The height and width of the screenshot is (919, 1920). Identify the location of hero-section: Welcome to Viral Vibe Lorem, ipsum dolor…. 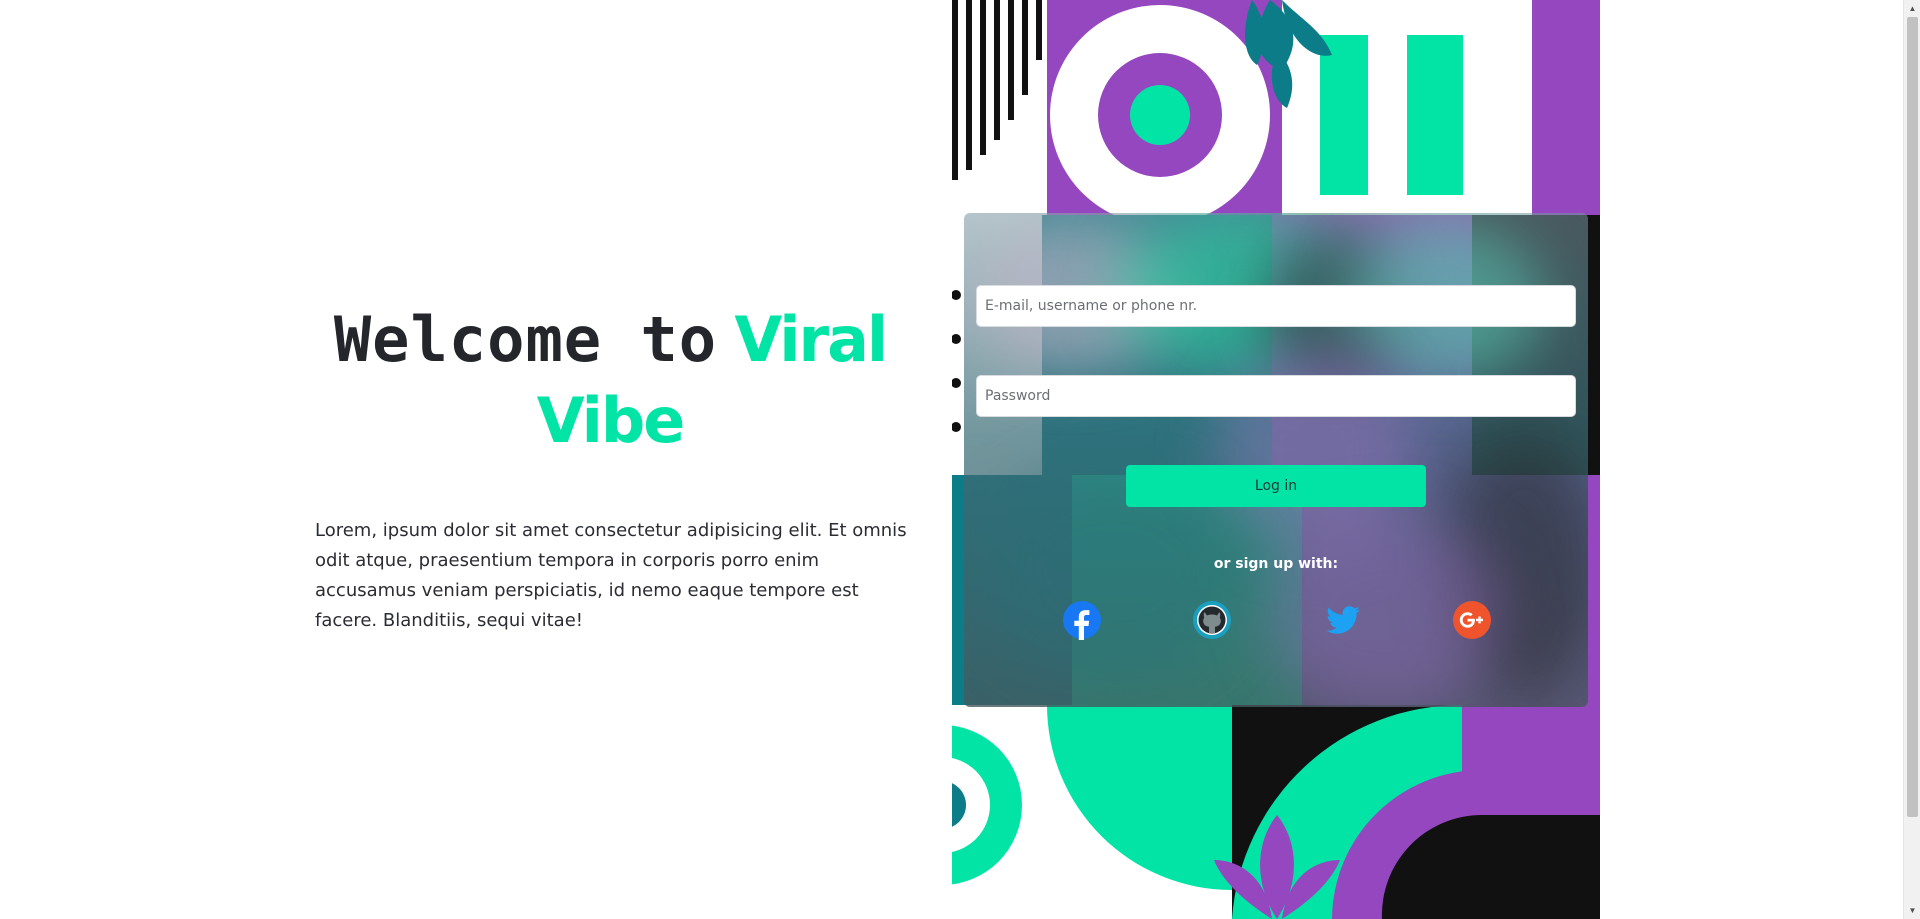
(610, 465).